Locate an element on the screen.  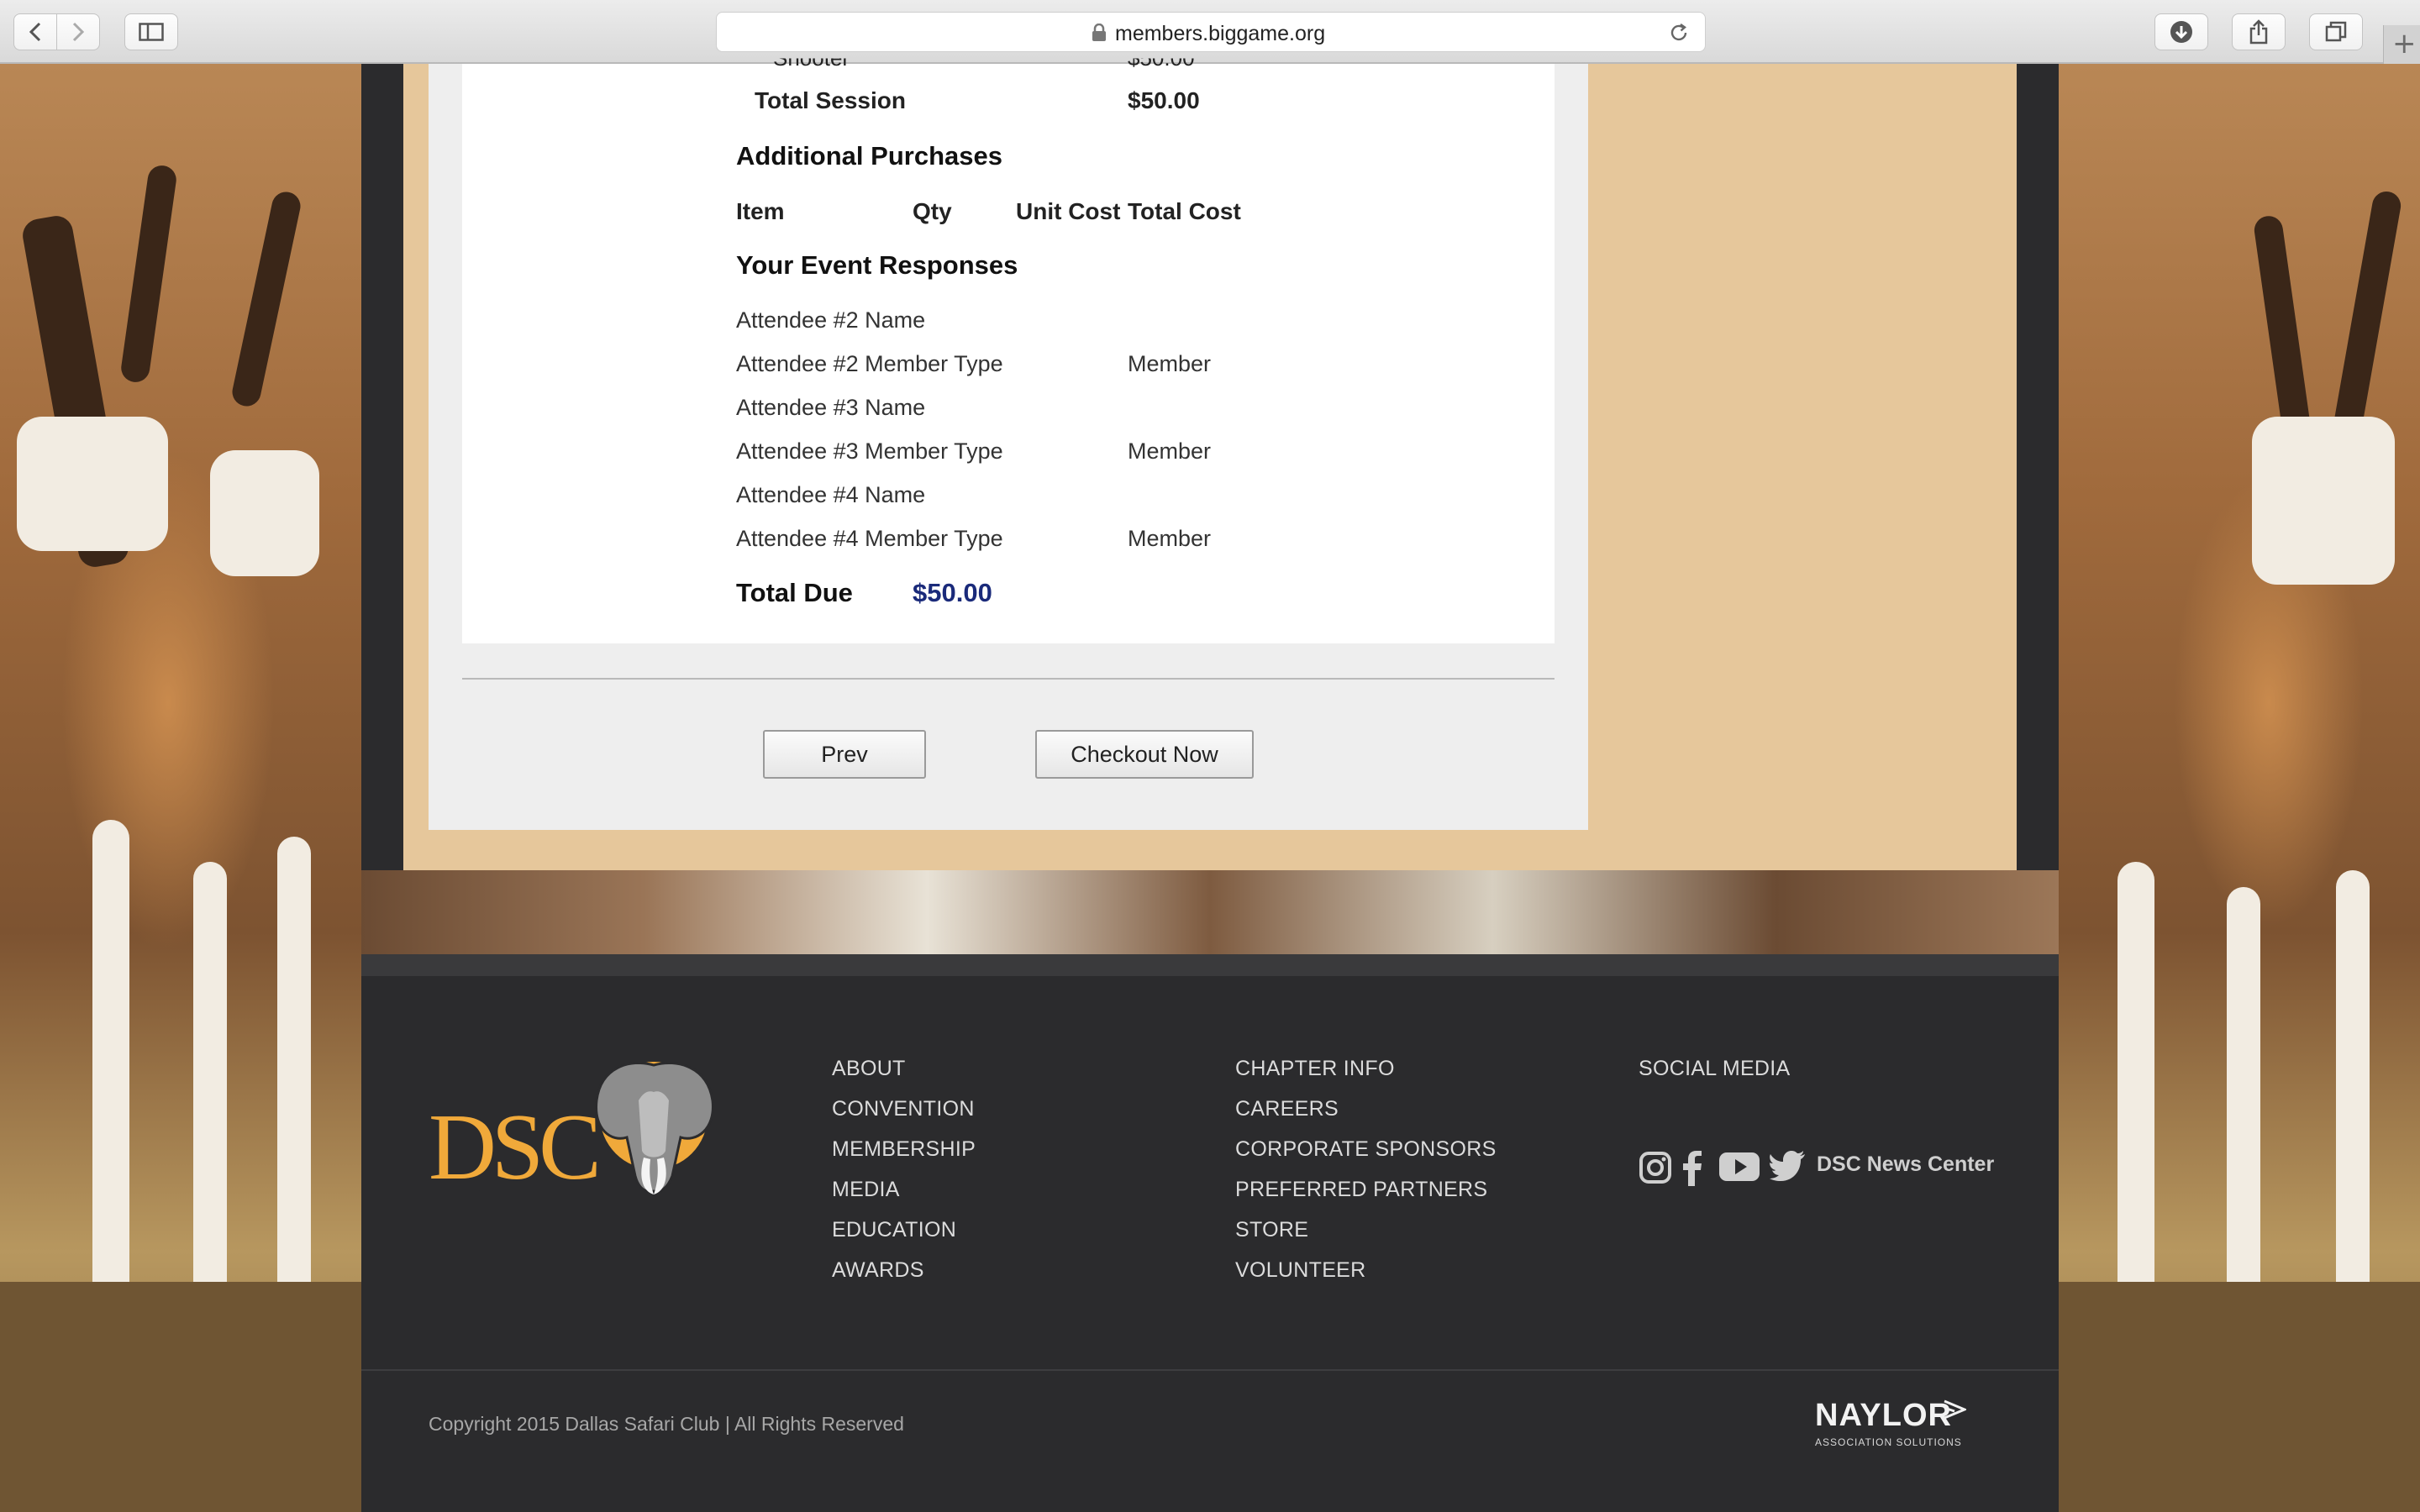
naylor-name: NAYLOR is located at coordinates (1883, 1415).